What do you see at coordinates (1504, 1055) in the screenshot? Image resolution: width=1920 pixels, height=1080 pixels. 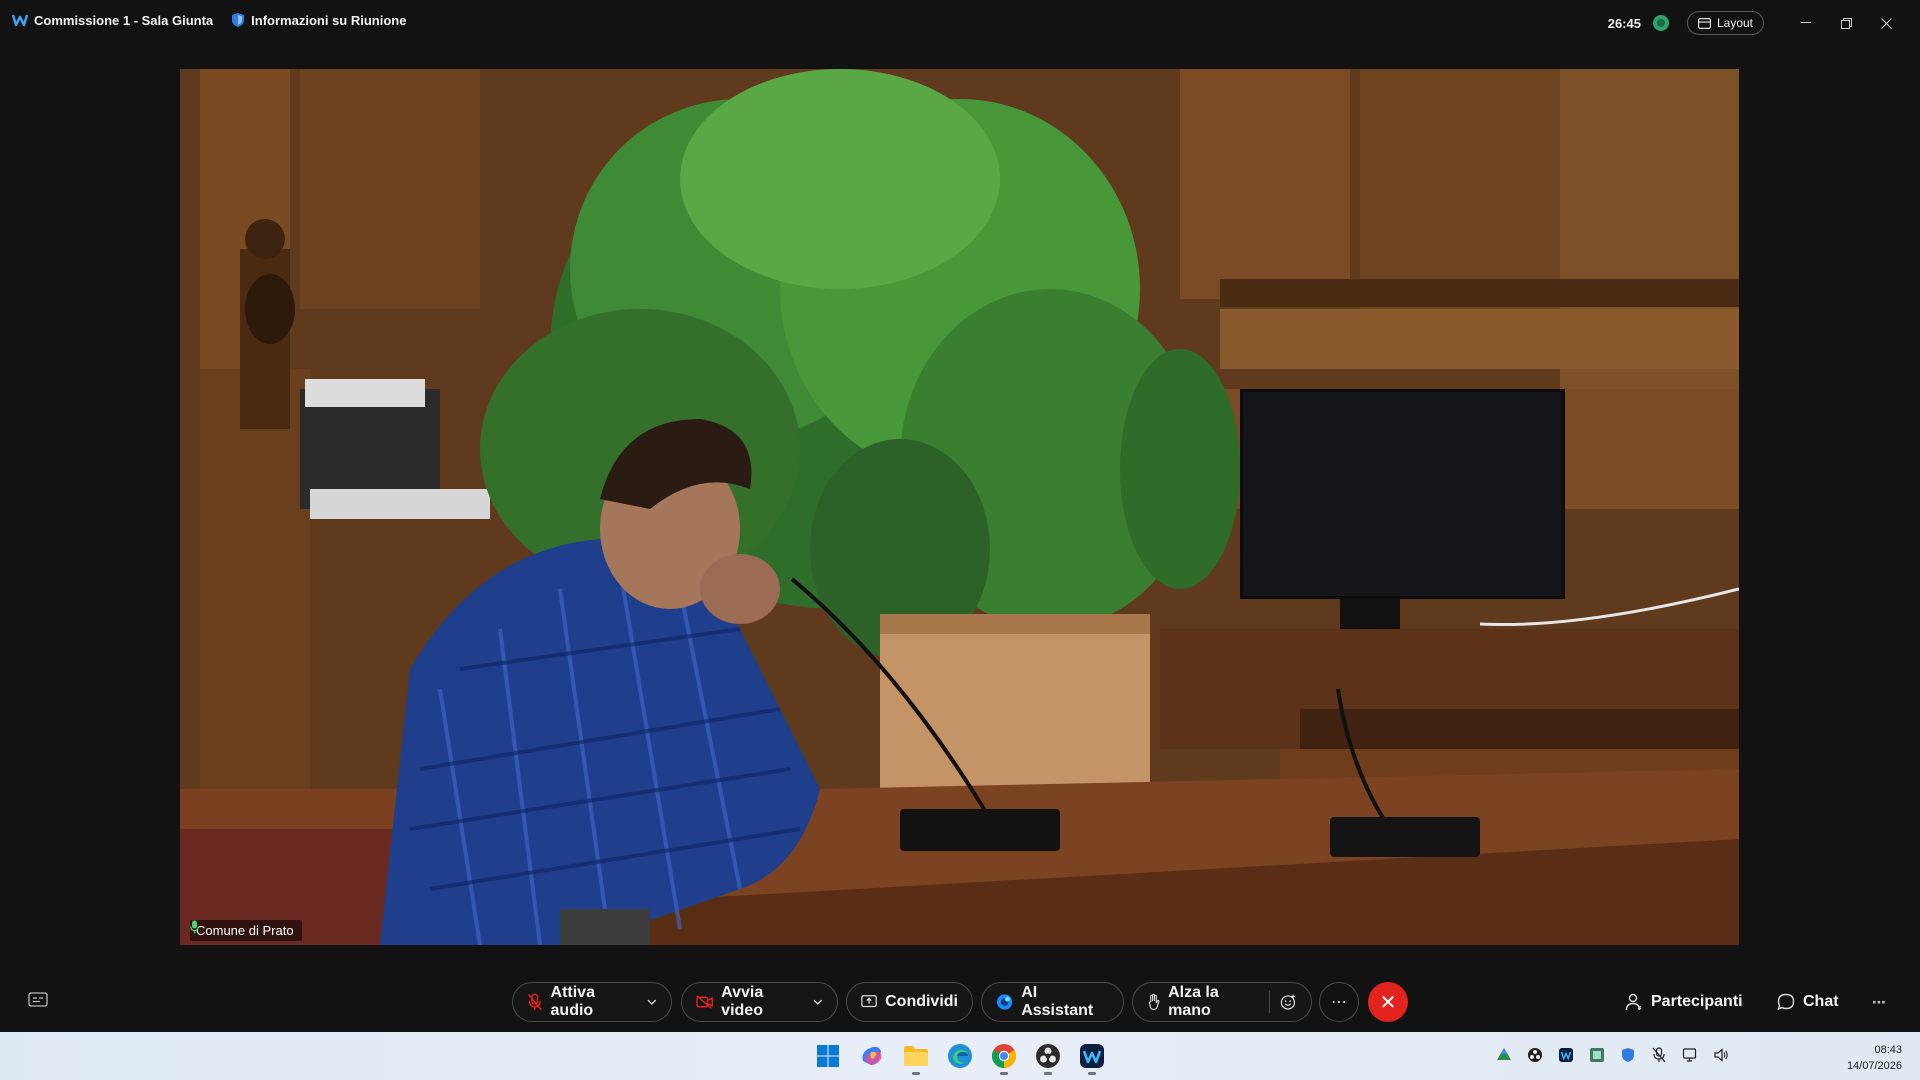 I see `tray-drive-icon` at bounding box center [1504, 1055].